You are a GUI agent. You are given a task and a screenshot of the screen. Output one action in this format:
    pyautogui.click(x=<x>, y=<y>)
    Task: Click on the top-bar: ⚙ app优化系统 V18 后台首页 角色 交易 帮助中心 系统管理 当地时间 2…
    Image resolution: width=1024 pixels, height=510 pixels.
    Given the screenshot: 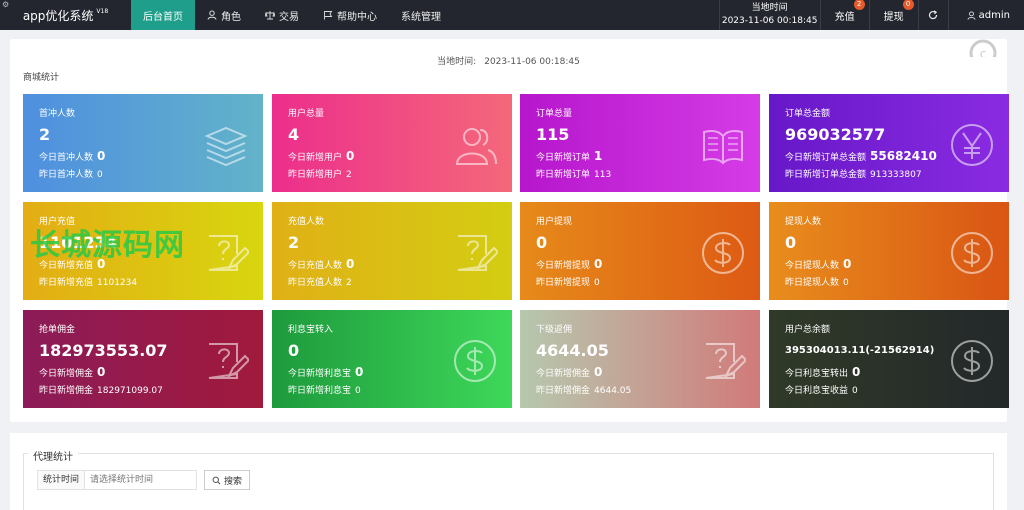 What is the action you would take?
    pyautogui.click(x=512, y=15)
    